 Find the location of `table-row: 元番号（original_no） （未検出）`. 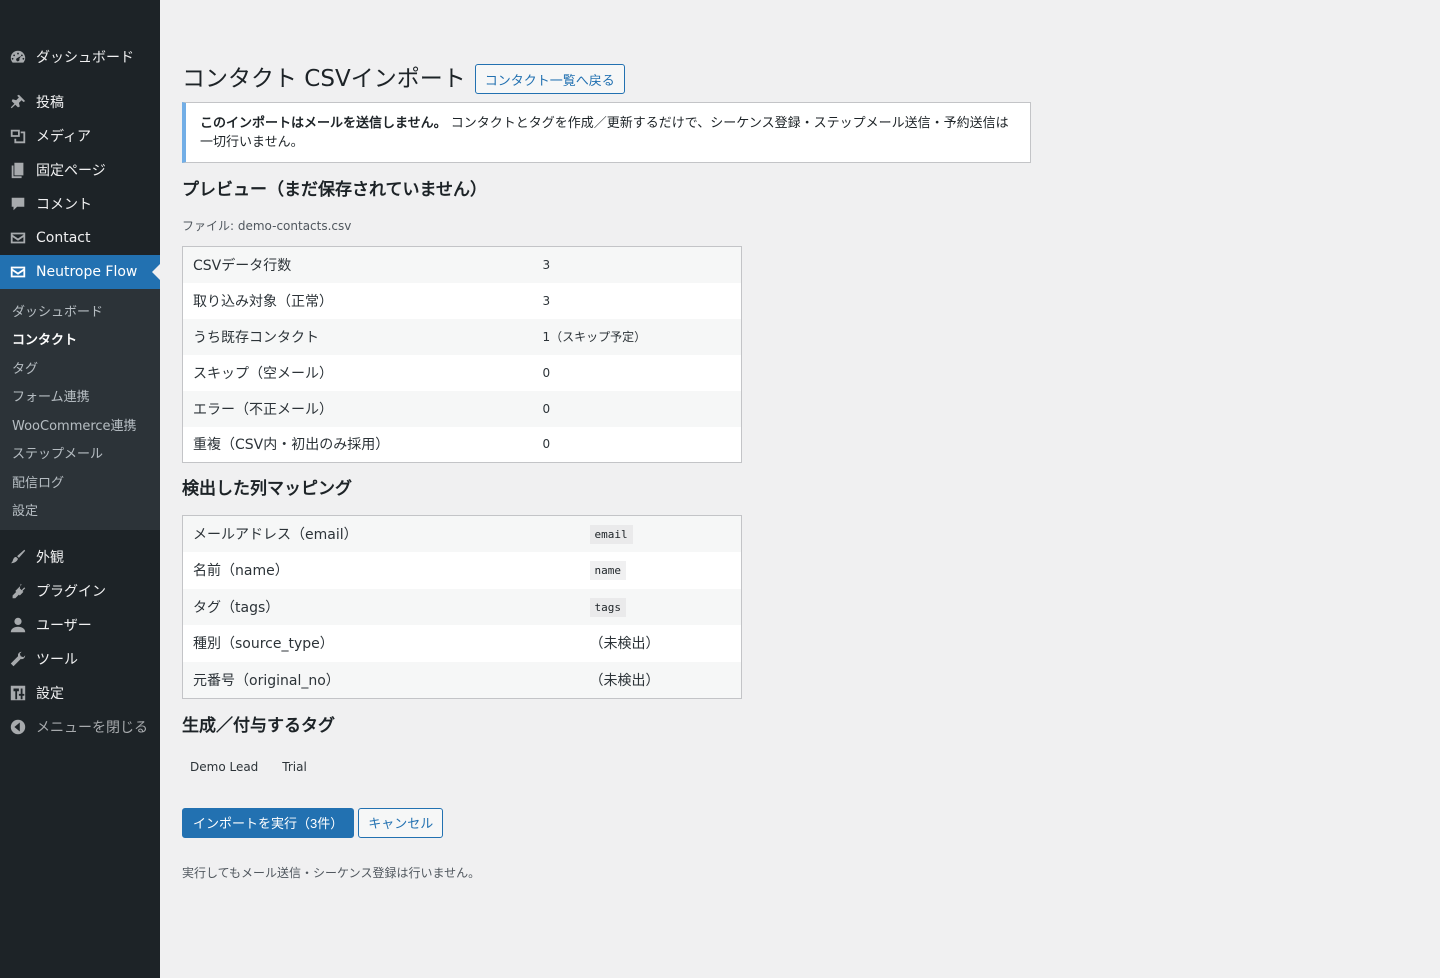

table-row: 元番号（original_no） （未検出） is located at coordinates (462, 679).